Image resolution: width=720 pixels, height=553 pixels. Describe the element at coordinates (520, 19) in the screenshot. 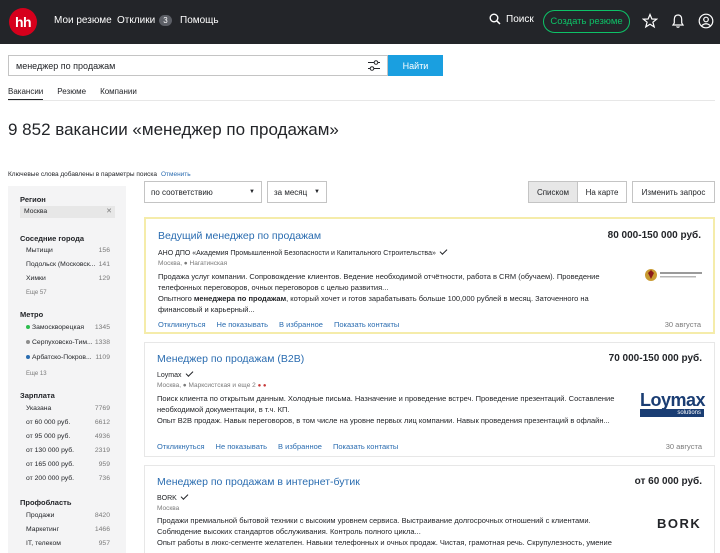

I see `header-search-label: Поиск` at that location.